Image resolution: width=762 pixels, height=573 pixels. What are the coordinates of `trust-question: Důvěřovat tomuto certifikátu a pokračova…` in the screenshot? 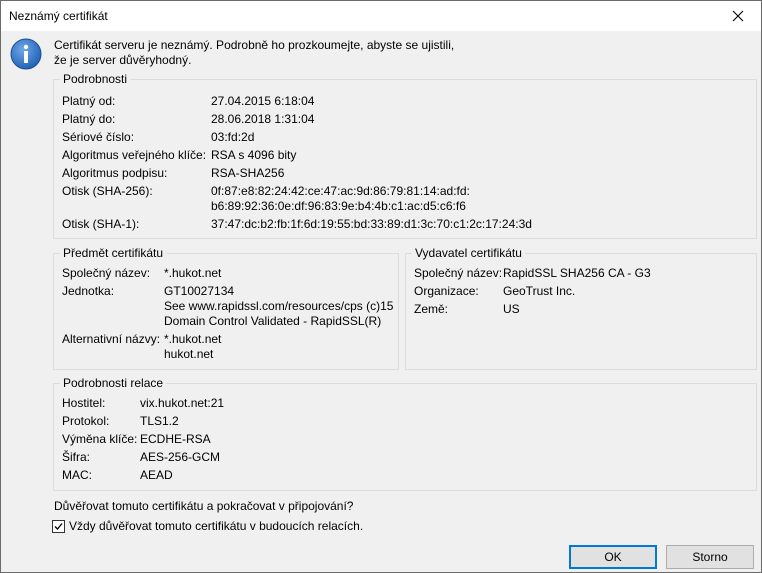 It's located at (204, 506).